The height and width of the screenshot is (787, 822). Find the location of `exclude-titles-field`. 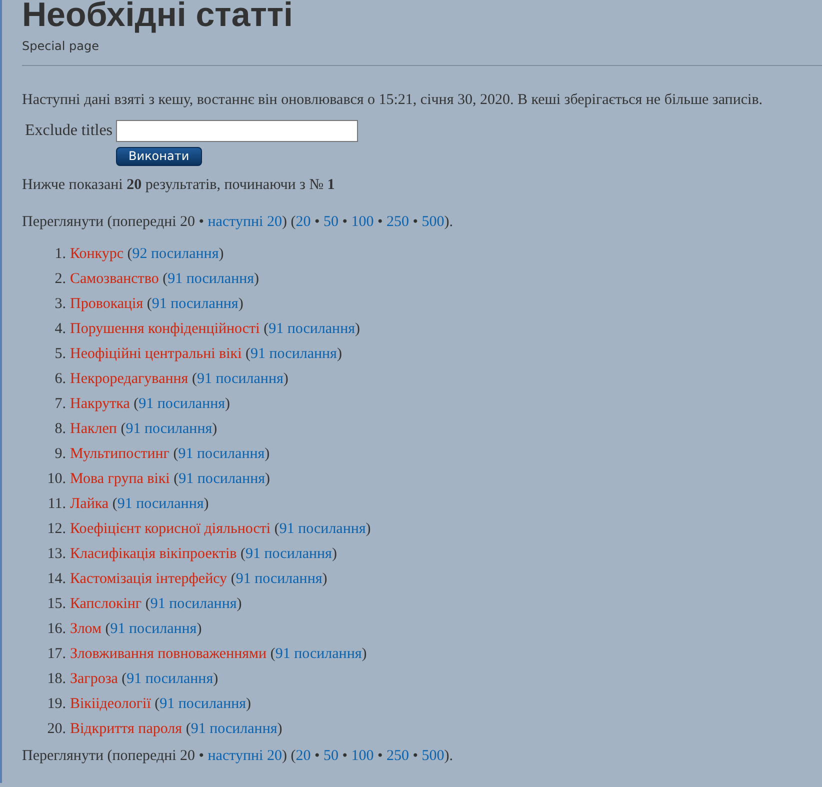

exclude-titles-field is located at coordinates (237, 131).